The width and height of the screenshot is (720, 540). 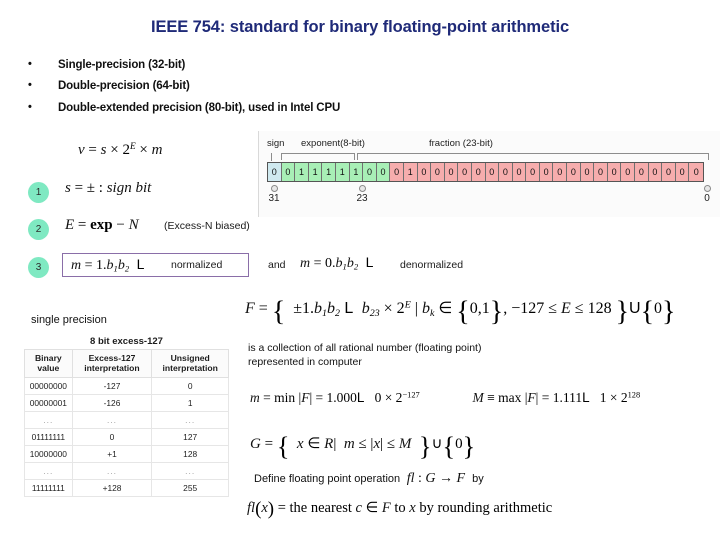 What do you see at coordinates (48, 402) in the screenshot?
I see `table-cell: 00000001` at bounding box center [48, 402].